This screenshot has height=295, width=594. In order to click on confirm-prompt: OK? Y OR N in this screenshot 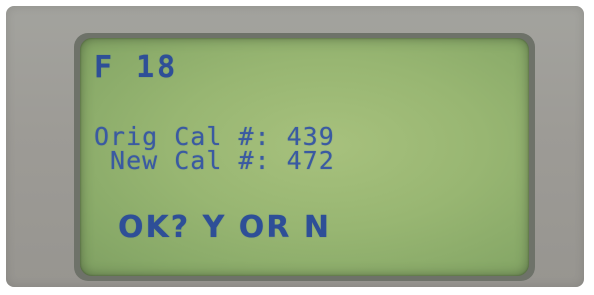, I will do `click(224, 227)`.